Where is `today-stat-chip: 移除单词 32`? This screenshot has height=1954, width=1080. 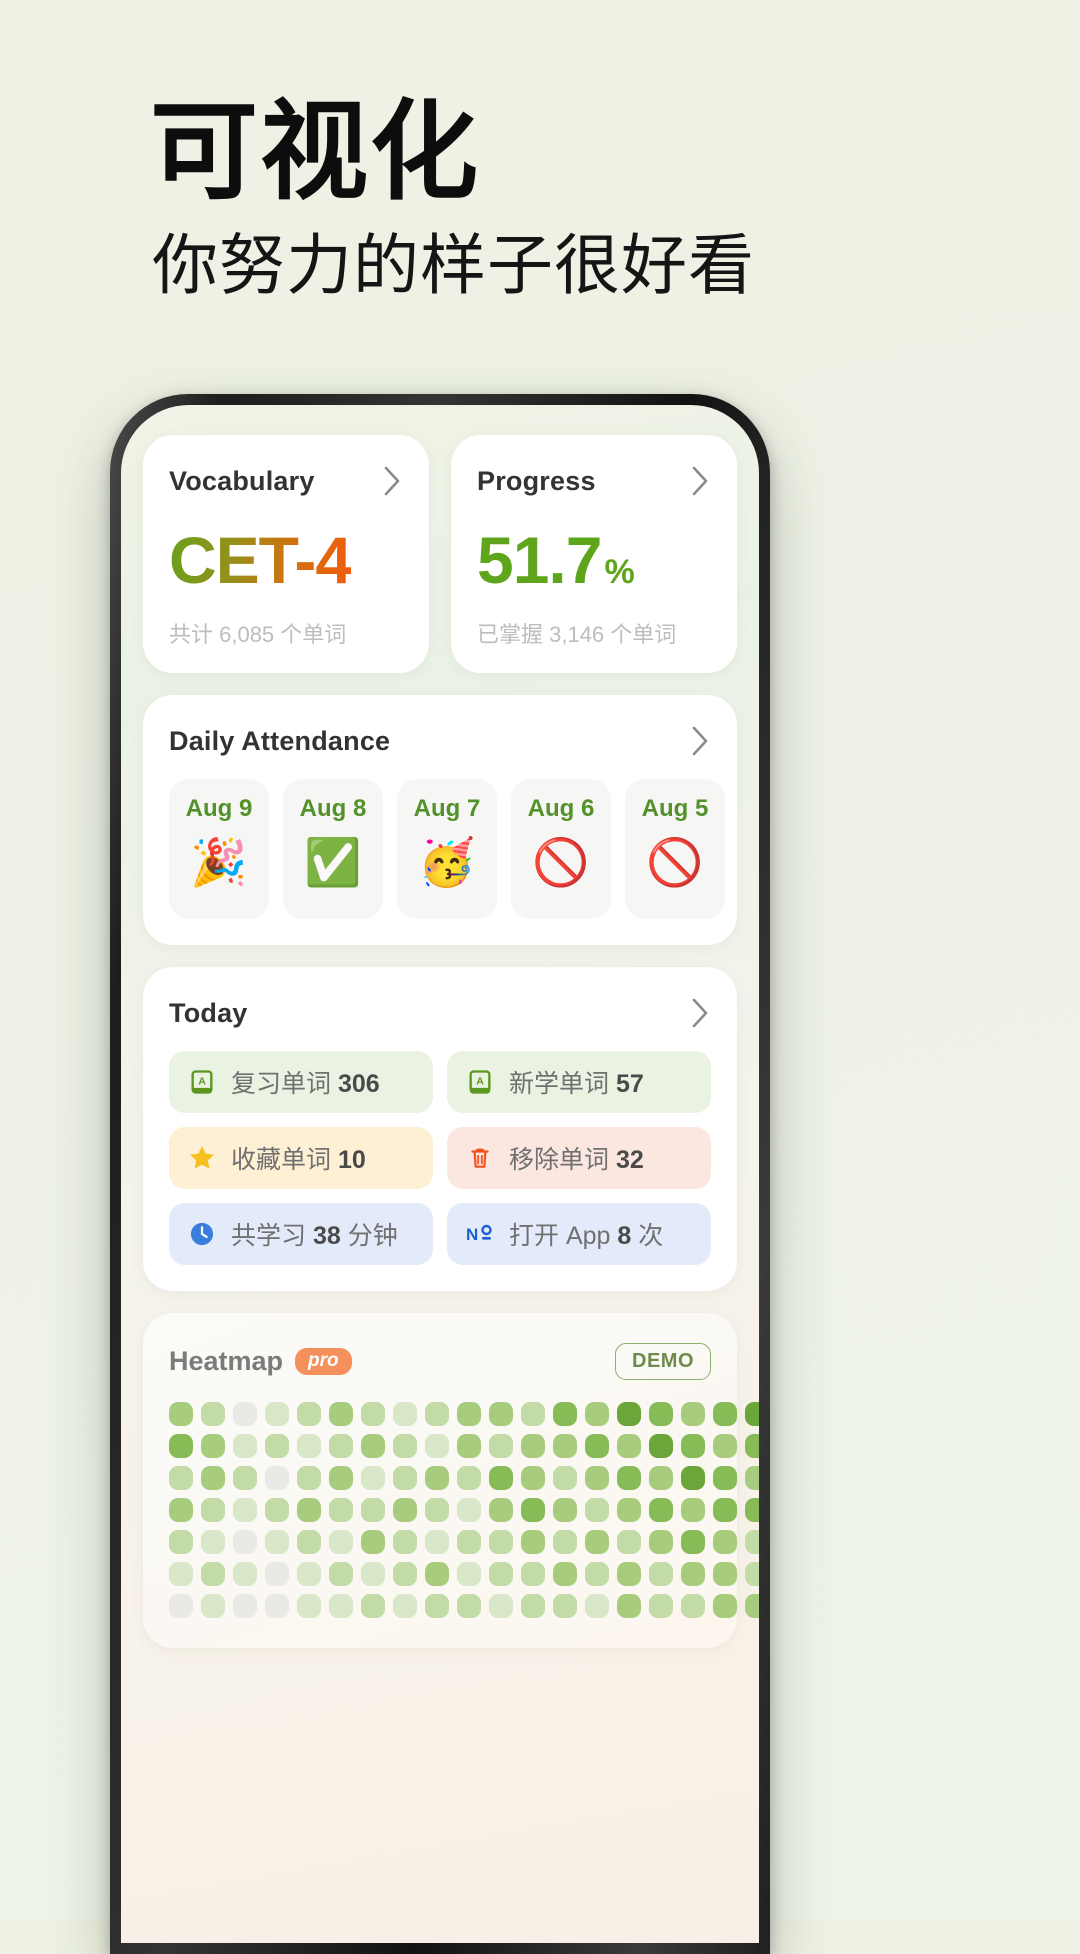 today-stat-chip: 移除单词 32 is located at coordinates (579, 1158).